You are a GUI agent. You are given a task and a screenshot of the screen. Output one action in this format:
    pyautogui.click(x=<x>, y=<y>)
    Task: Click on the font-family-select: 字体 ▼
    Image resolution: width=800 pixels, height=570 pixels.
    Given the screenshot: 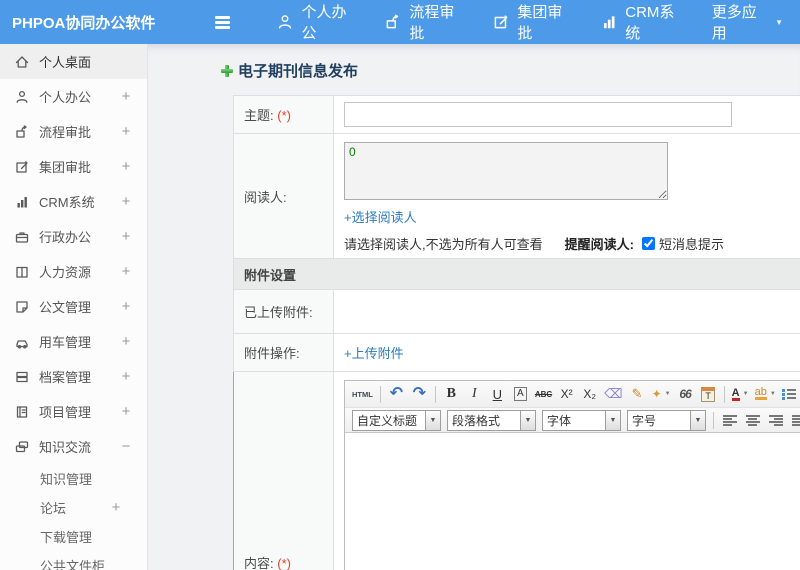 What is the action you would take?
    pyautogui.click(x=581, y=420)
    